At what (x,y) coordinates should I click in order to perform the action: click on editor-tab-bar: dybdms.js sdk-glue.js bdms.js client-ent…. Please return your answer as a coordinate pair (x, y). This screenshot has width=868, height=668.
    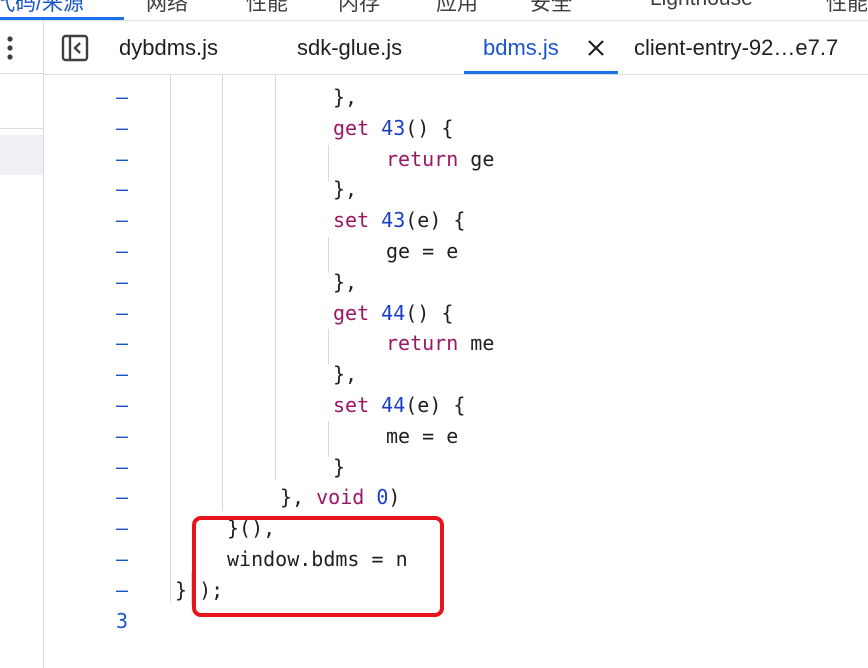
    Looking at the image, I should click on (456, 48).